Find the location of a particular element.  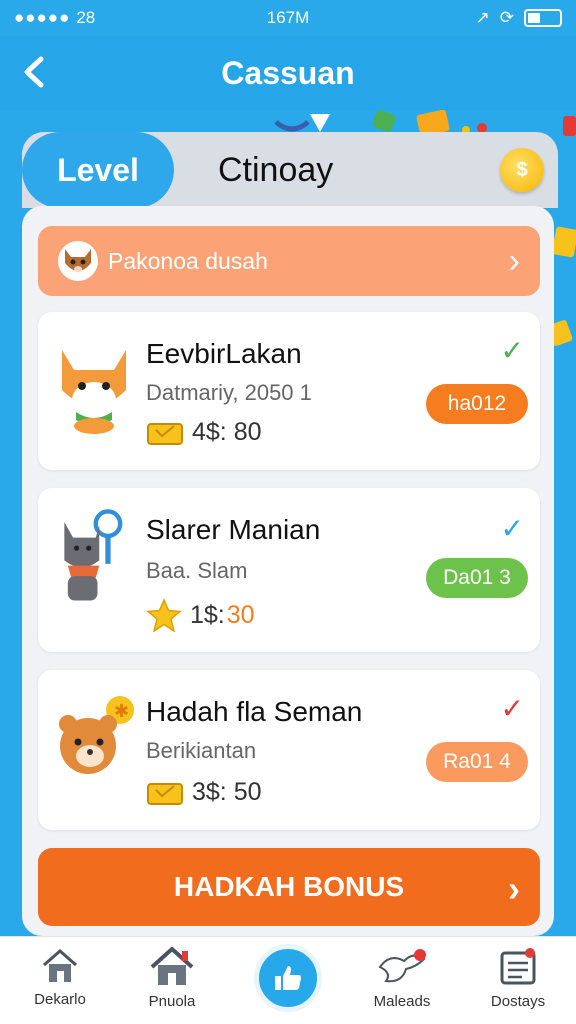

card-price: 3$: 50 is located at coordinates (204, 792).